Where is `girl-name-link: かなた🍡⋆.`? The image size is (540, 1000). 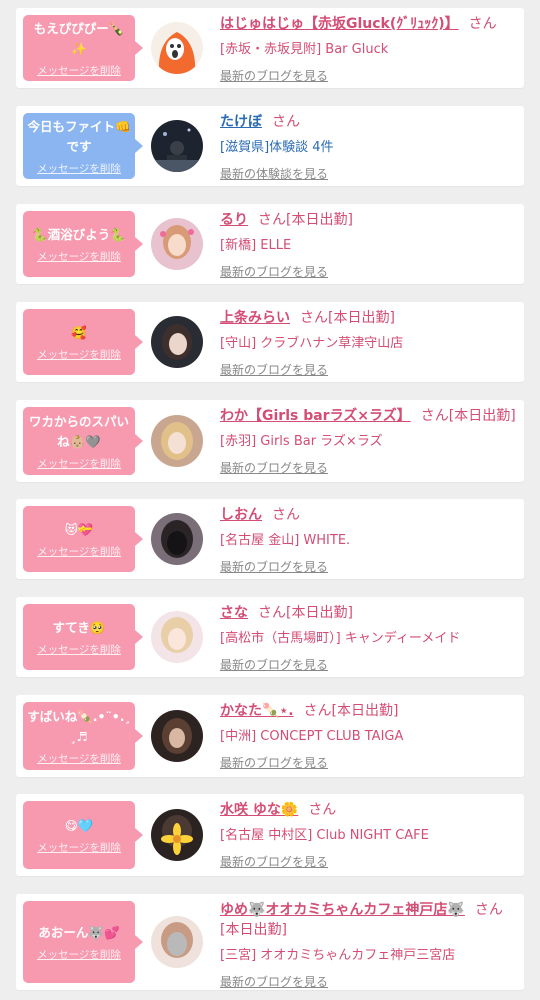 girl-name-link: かなた🍡⋆. is located at coordinates (257, 711).